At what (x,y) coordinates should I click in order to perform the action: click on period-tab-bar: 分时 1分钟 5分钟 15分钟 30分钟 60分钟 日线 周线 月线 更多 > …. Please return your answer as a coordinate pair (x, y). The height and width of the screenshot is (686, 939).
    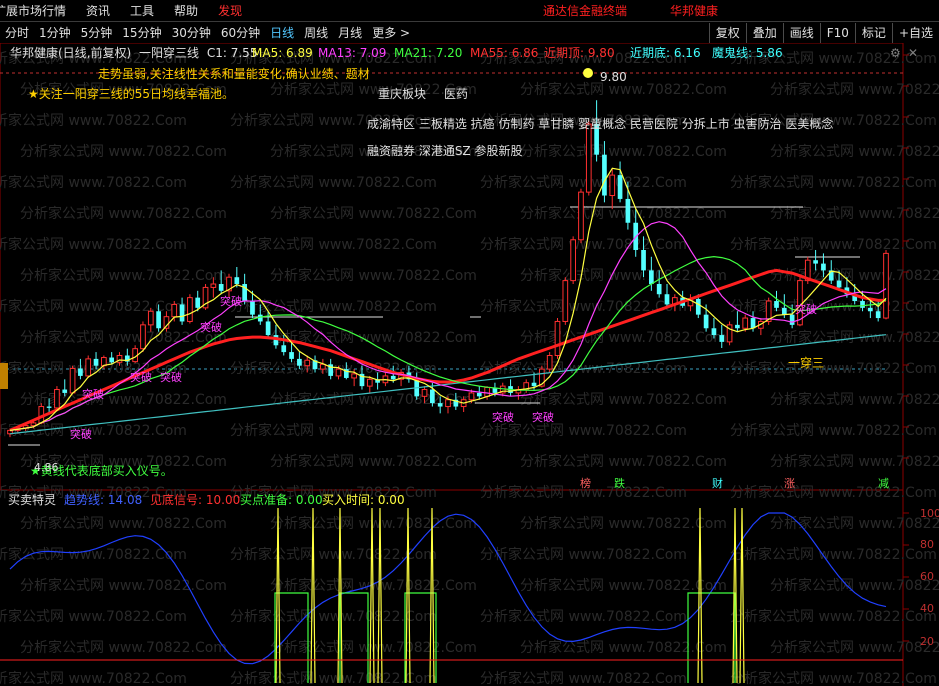
    Looking at the image, I should click on (469, 33).